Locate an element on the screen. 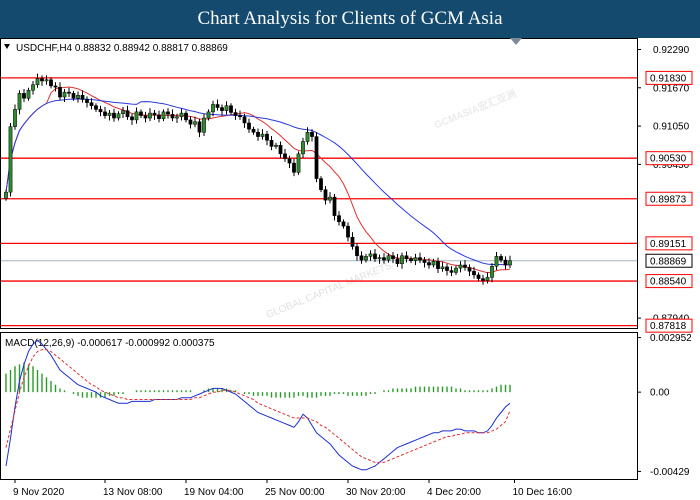 Image resolution: width=700 pixels, height=500 pixels. price-tick-label: 0.91050 is located at coordinates (671, 127).